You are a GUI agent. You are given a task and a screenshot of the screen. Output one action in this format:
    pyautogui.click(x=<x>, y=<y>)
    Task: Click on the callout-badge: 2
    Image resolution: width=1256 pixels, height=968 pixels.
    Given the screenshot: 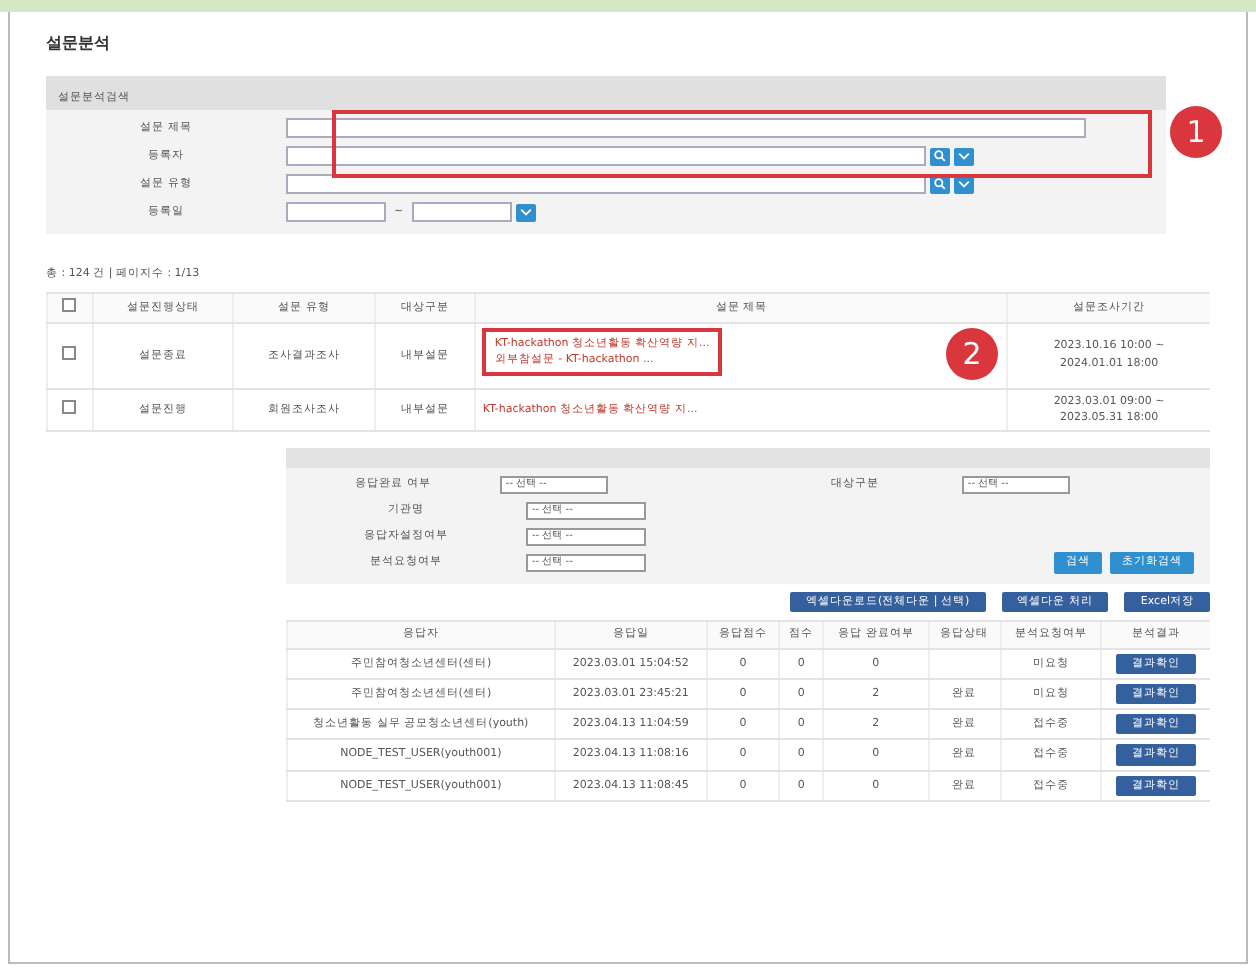 What is the action you would take?
    pyautogui.click(x=972, y=353)
    